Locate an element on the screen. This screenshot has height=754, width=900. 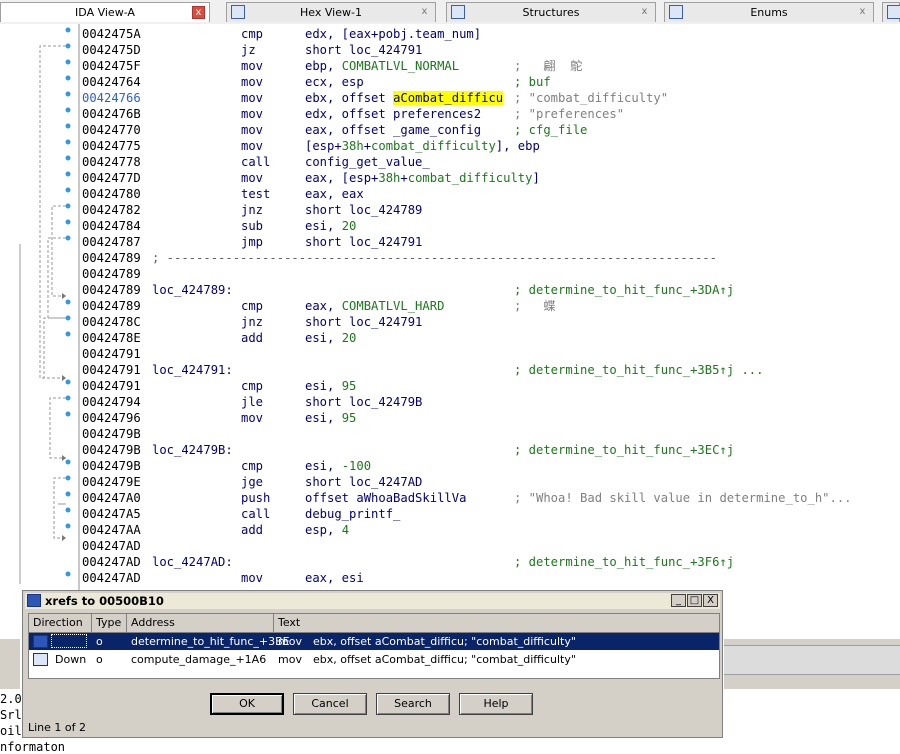
code-line: 00424794 jle short loc_42479B is located at coordinates (491, 402).